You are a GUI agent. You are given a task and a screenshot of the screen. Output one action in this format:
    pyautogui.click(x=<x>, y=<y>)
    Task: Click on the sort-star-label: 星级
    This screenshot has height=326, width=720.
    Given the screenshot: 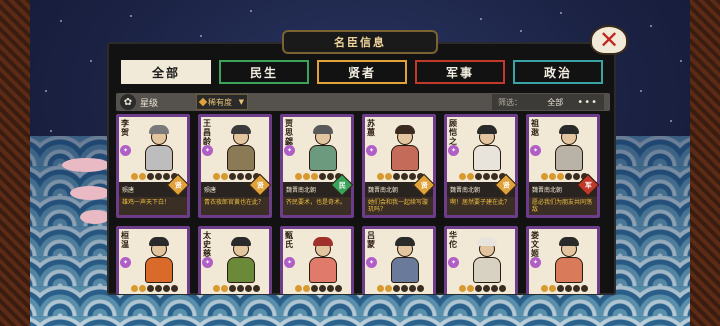 What is the action you would take?
    pyautogui.click(x=149, y=102)
    